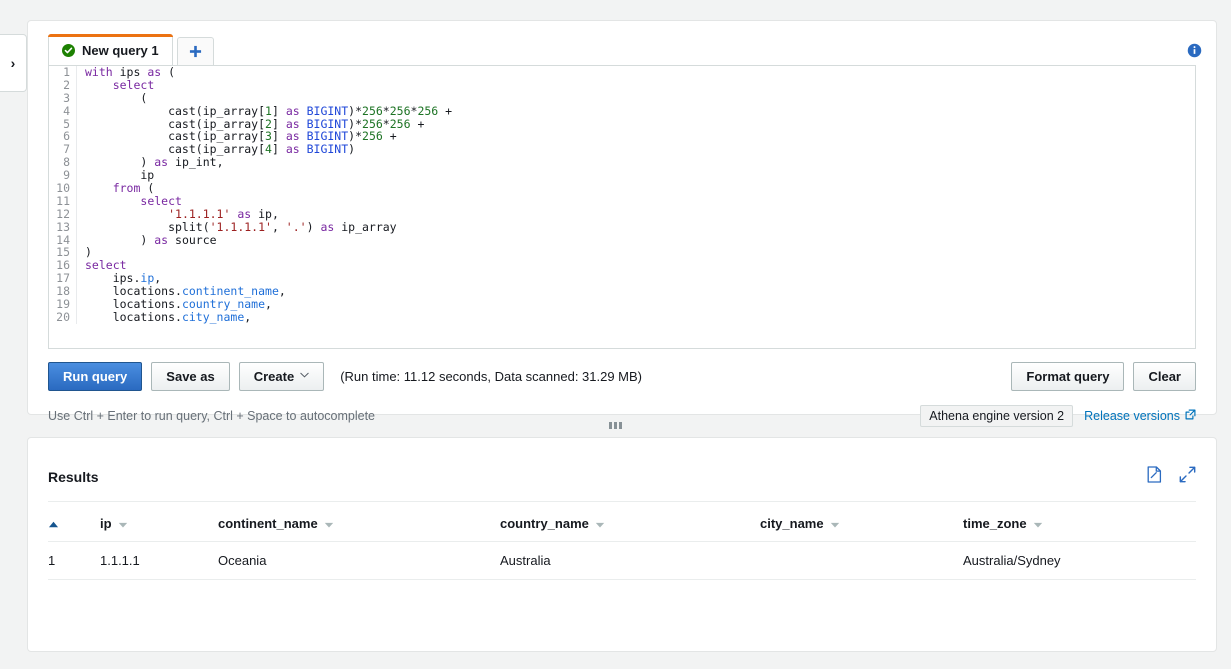  I want to click on format-query-label: Format query, so click(1068, 376).